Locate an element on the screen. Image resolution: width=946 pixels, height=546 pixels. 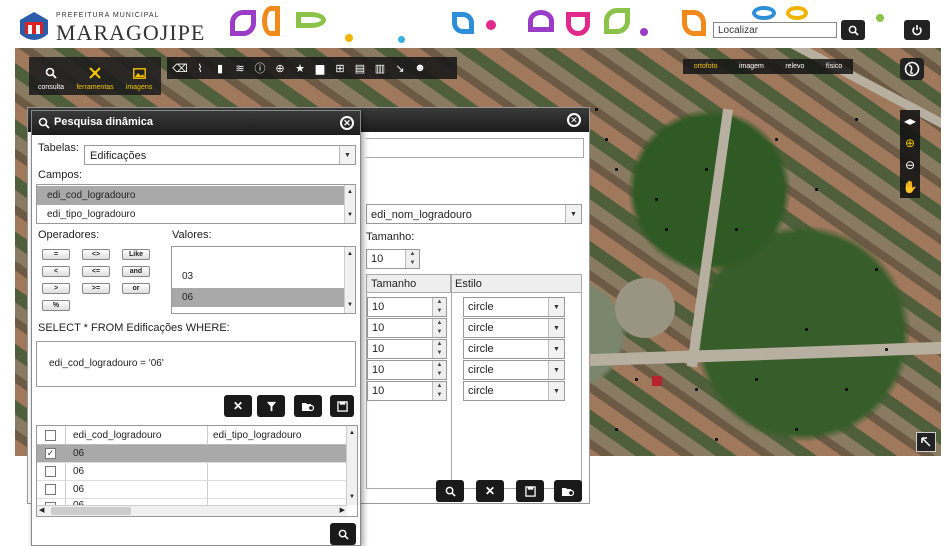
scroll-right-icon: ▶ is located at coordinates (342, 510).